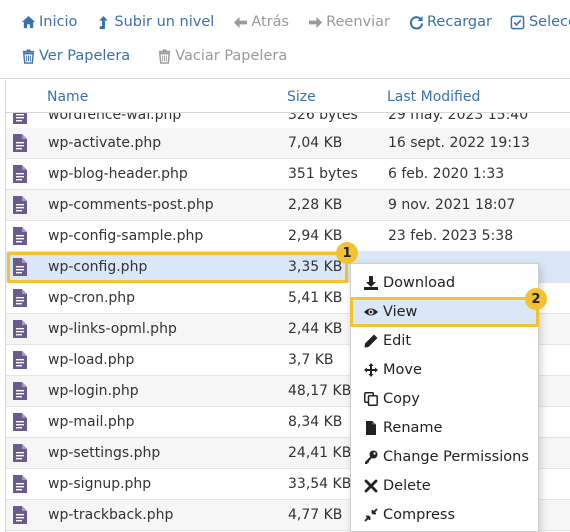 The width and height of the screenshot is (570, 532). I want to click on file-modified: 9 nov. 2021 18:07, so click(452, 205).